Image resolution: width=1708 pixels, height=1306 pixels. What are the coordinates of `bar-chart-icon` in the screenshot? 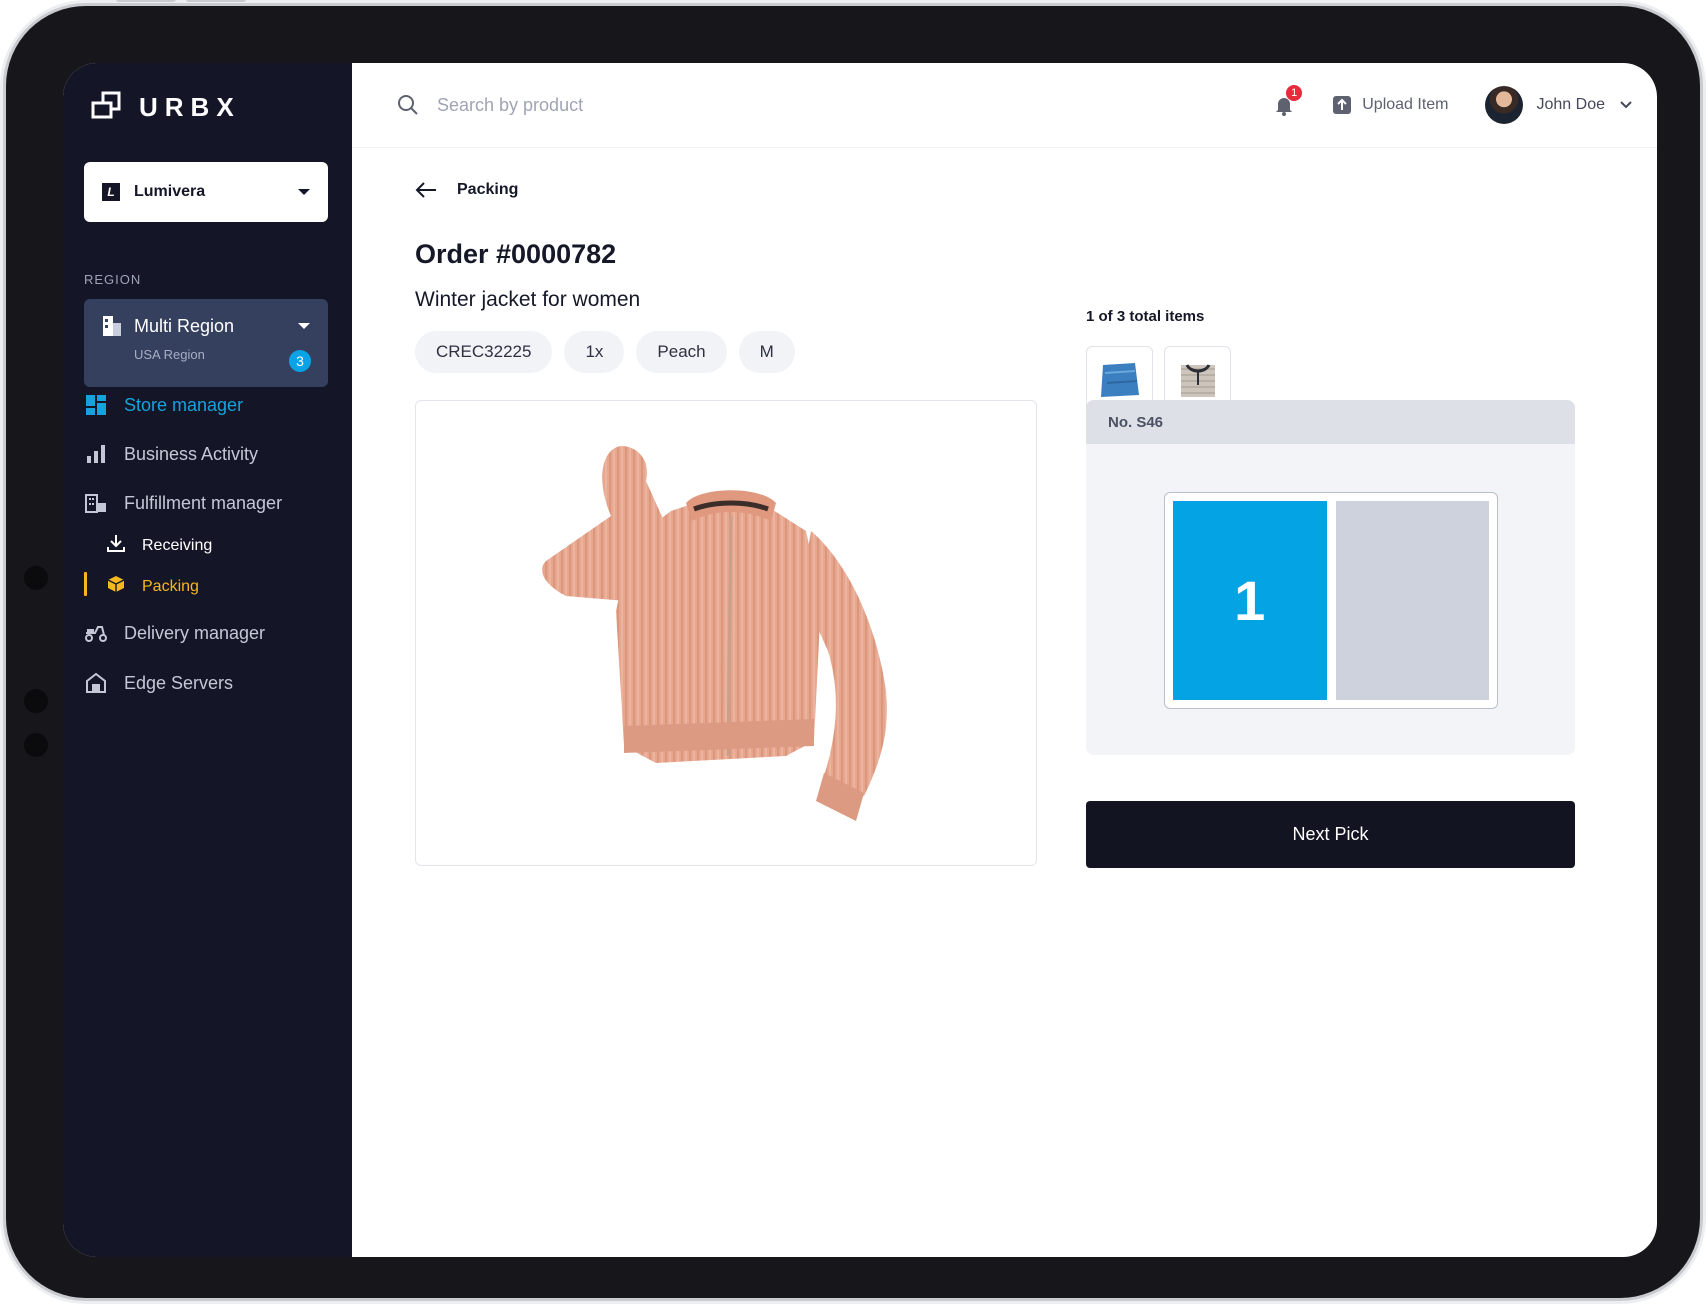 It's located at (96, 454).